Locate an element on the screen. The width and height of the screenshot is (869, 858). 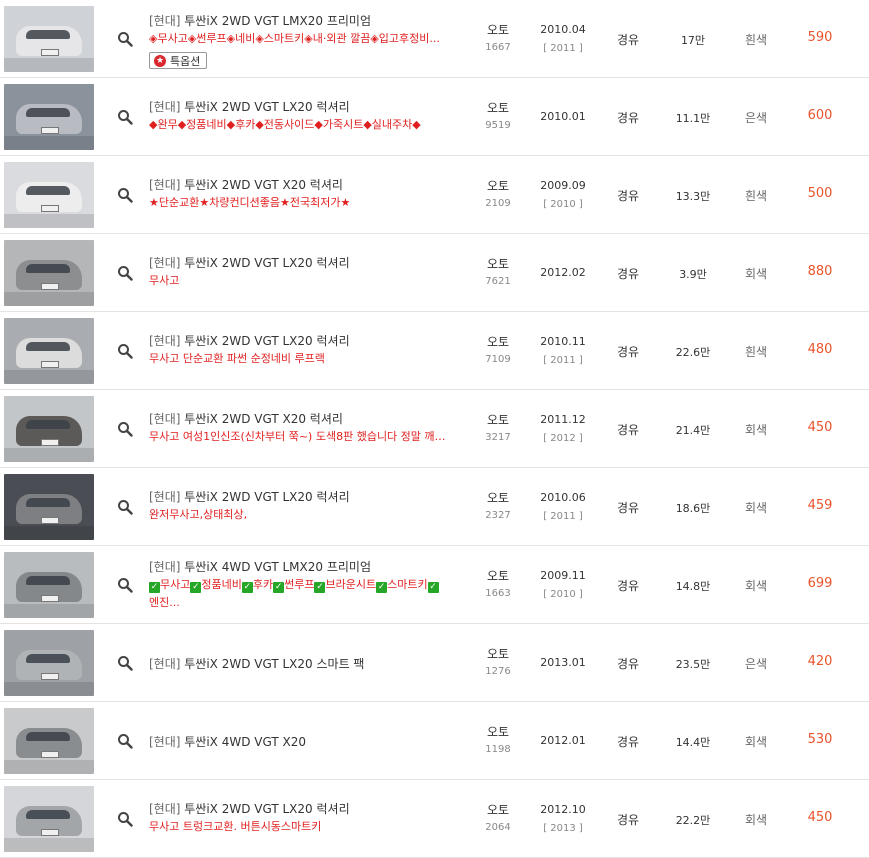
listing-description: 무사고 is located at coordinates (164, 280).